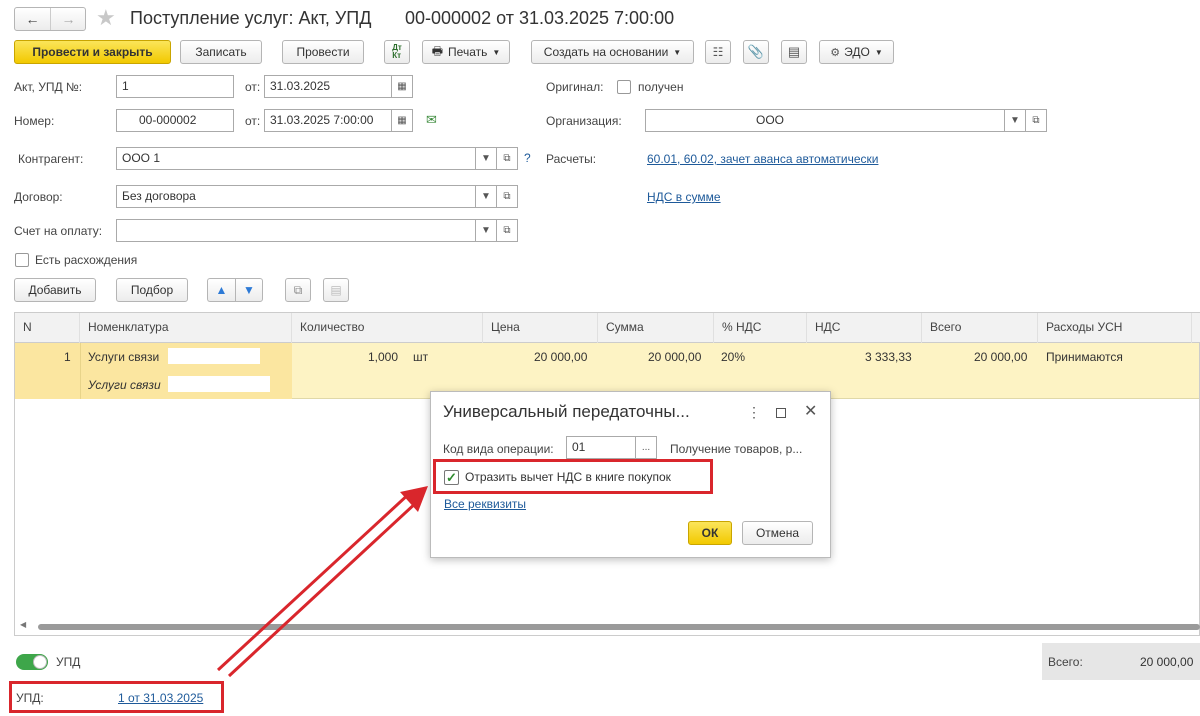 This screenshot has width=1200, height=716. What do you see at coordinates (1065, 662) in the screenshot?
I see `total-label: Всего:` at bounding box center [1065, 662].